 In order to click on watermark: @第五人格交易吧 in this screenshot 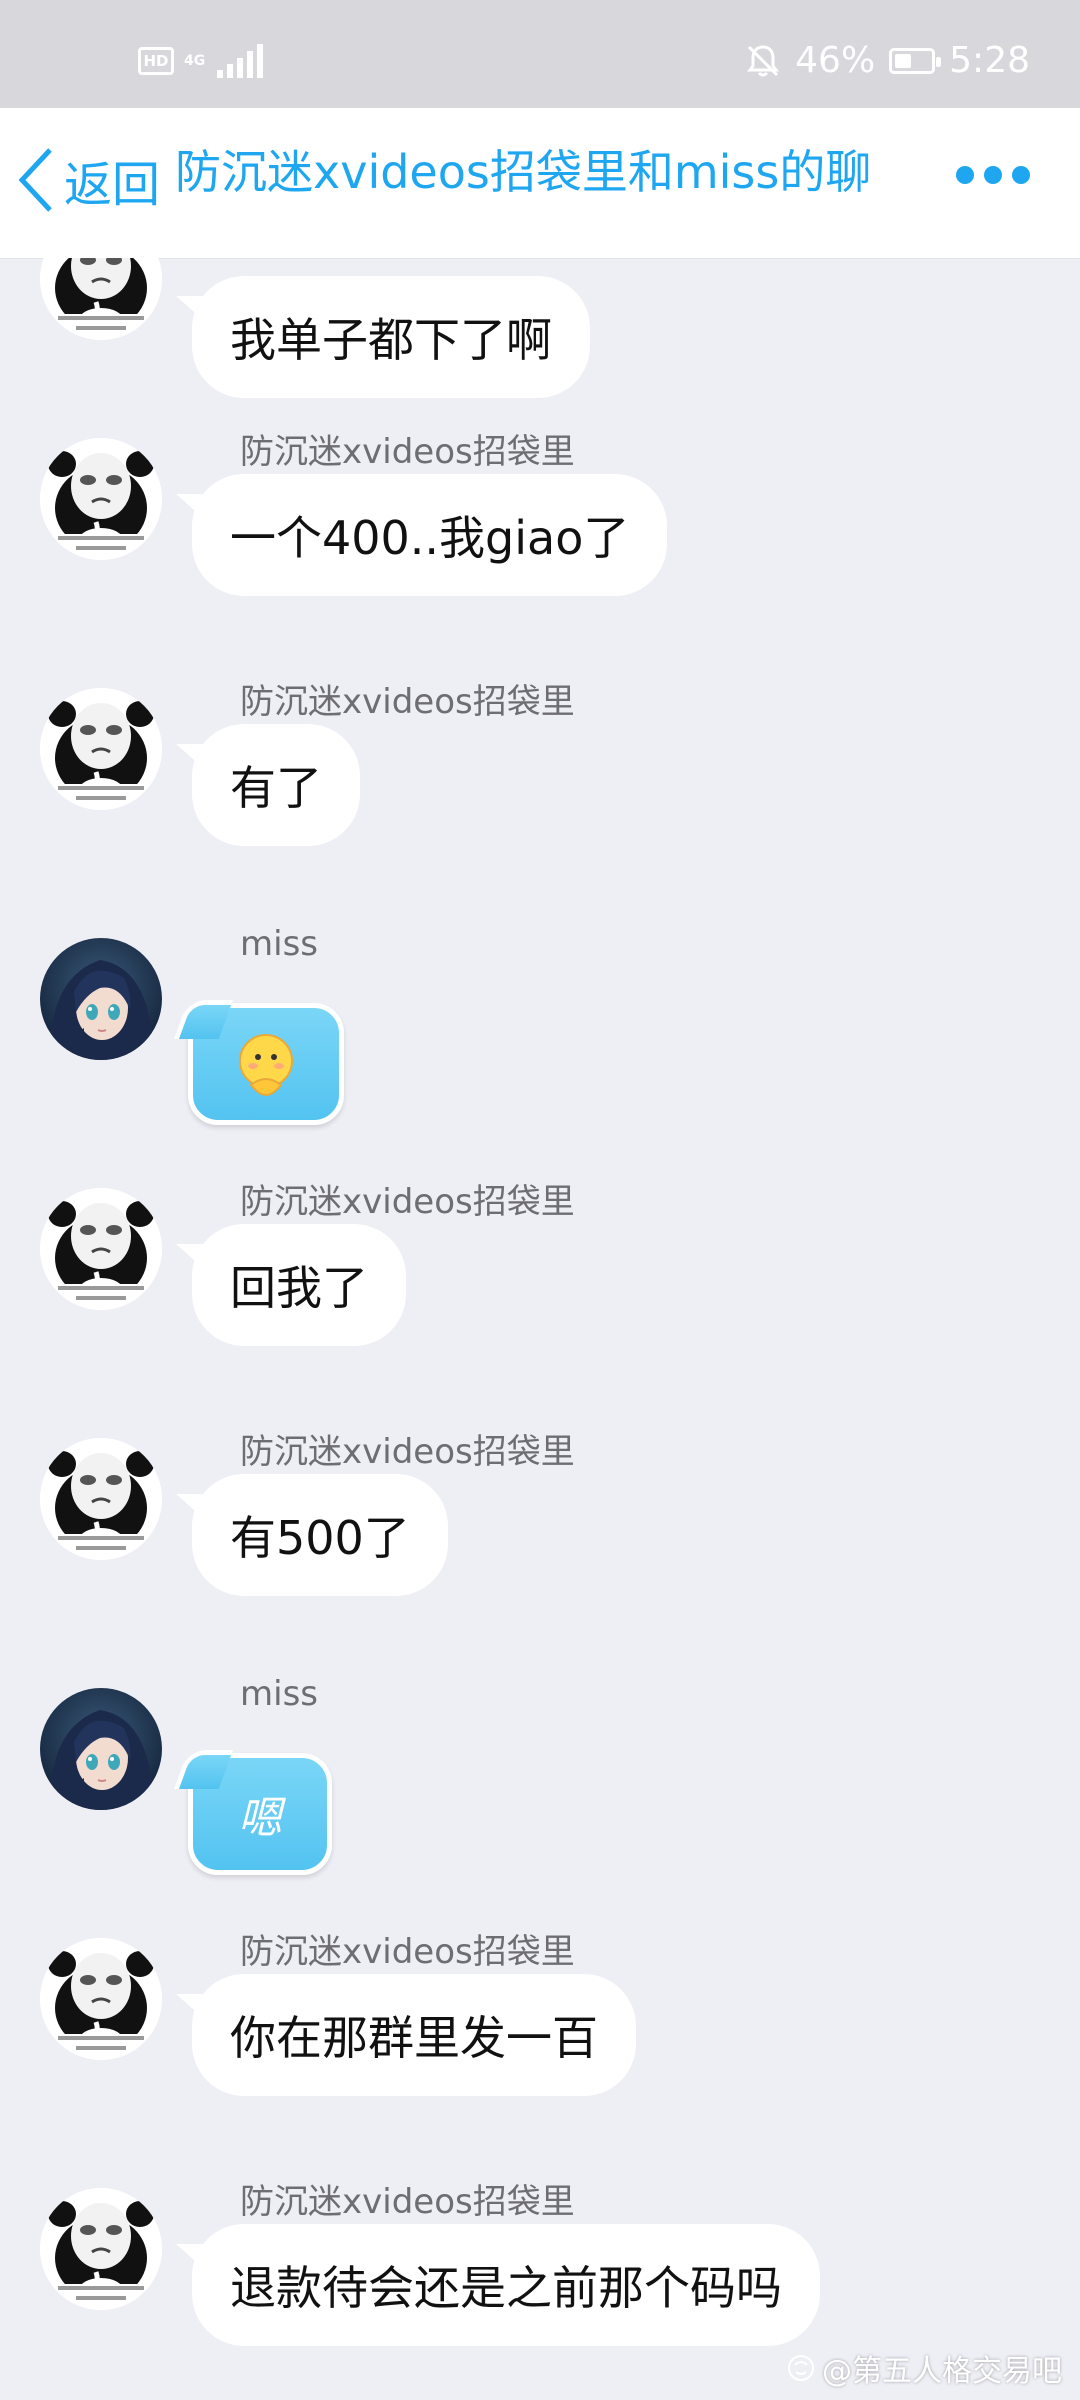, I will do `click(924, 2368)`.